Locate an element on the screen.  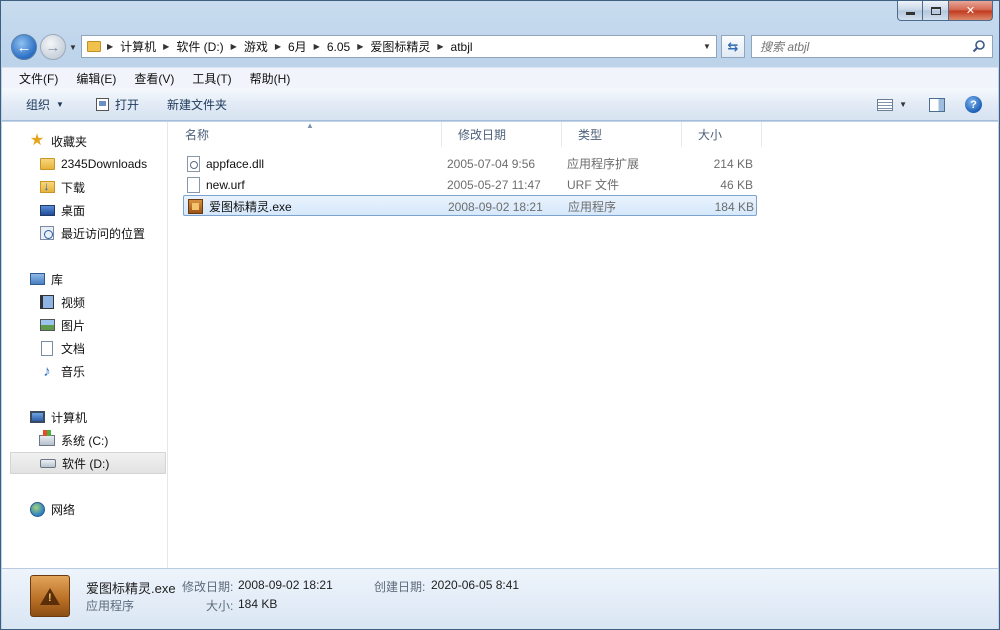
desktop-icon is located at coordinates (47, 210).